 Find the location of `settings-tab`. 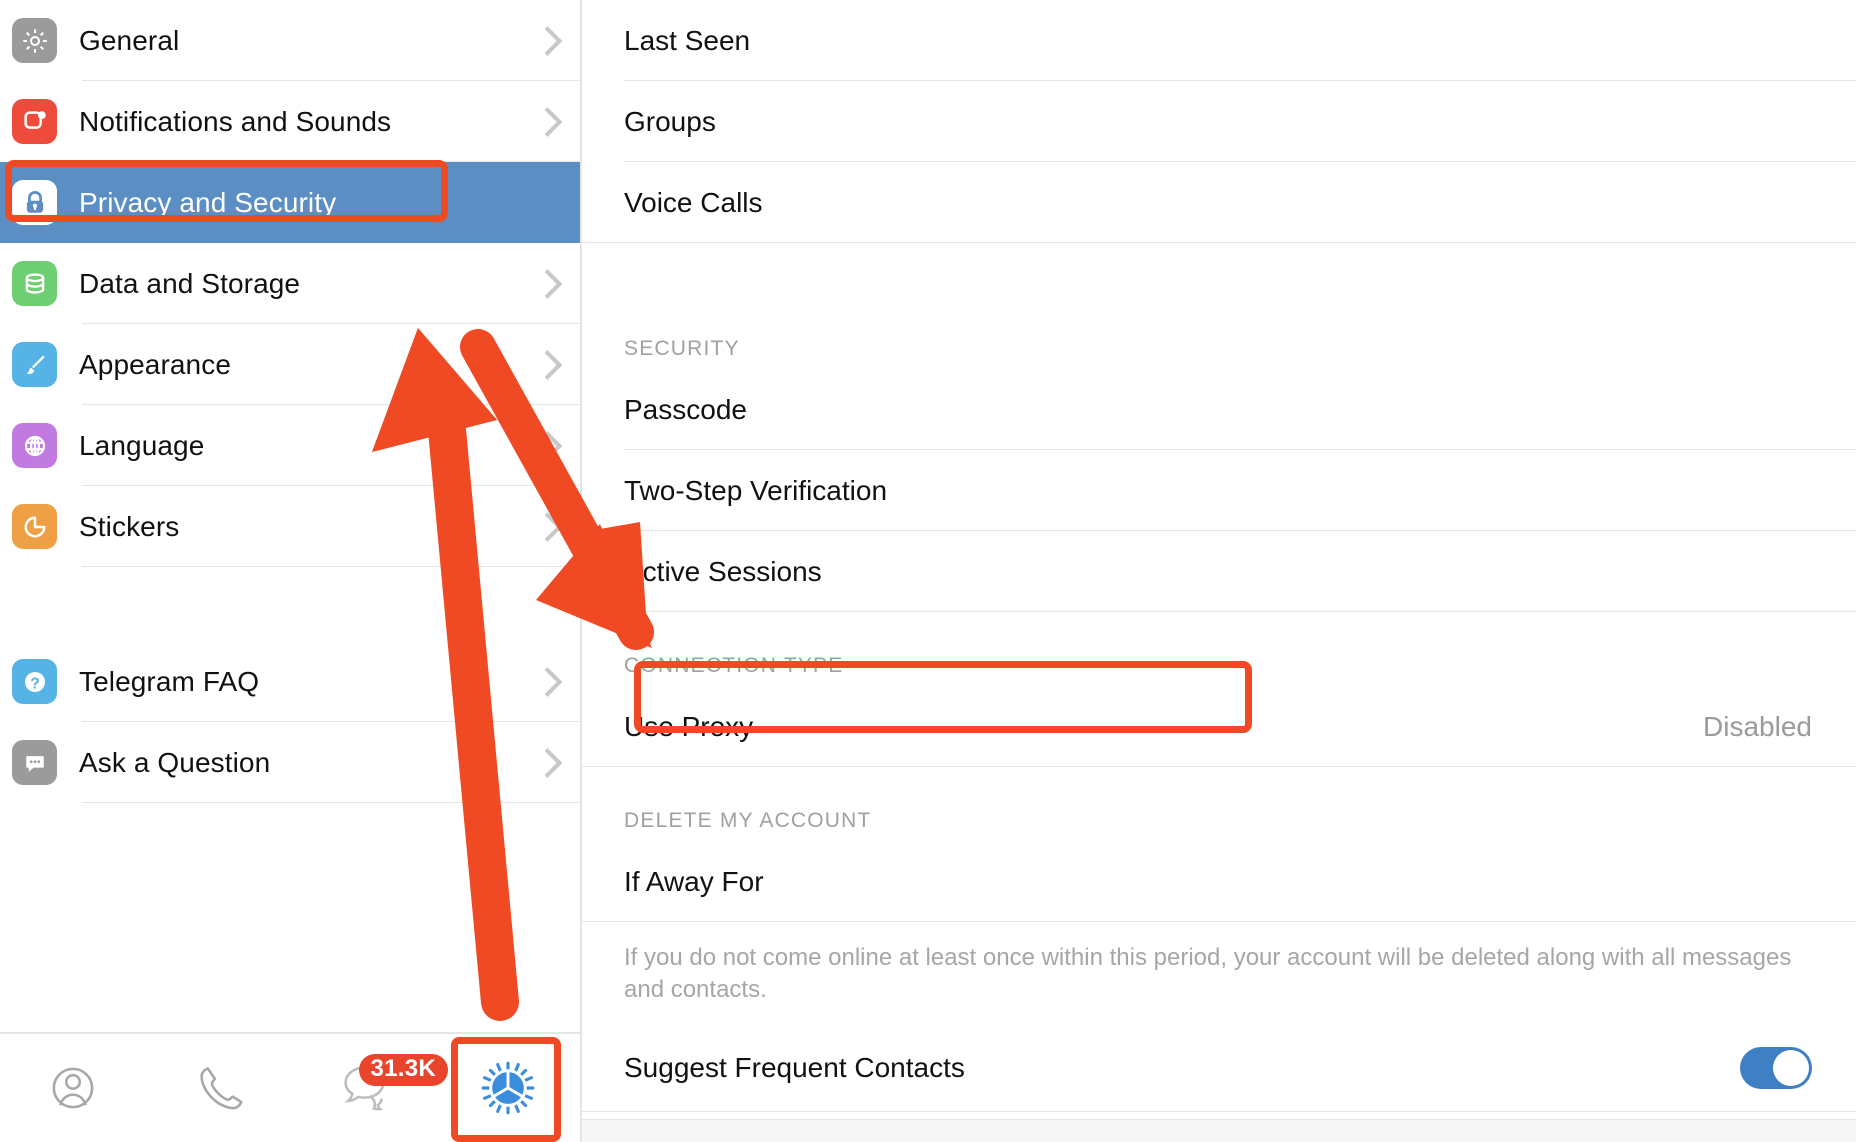

settings-tab is located at coordinates (507, 1088).